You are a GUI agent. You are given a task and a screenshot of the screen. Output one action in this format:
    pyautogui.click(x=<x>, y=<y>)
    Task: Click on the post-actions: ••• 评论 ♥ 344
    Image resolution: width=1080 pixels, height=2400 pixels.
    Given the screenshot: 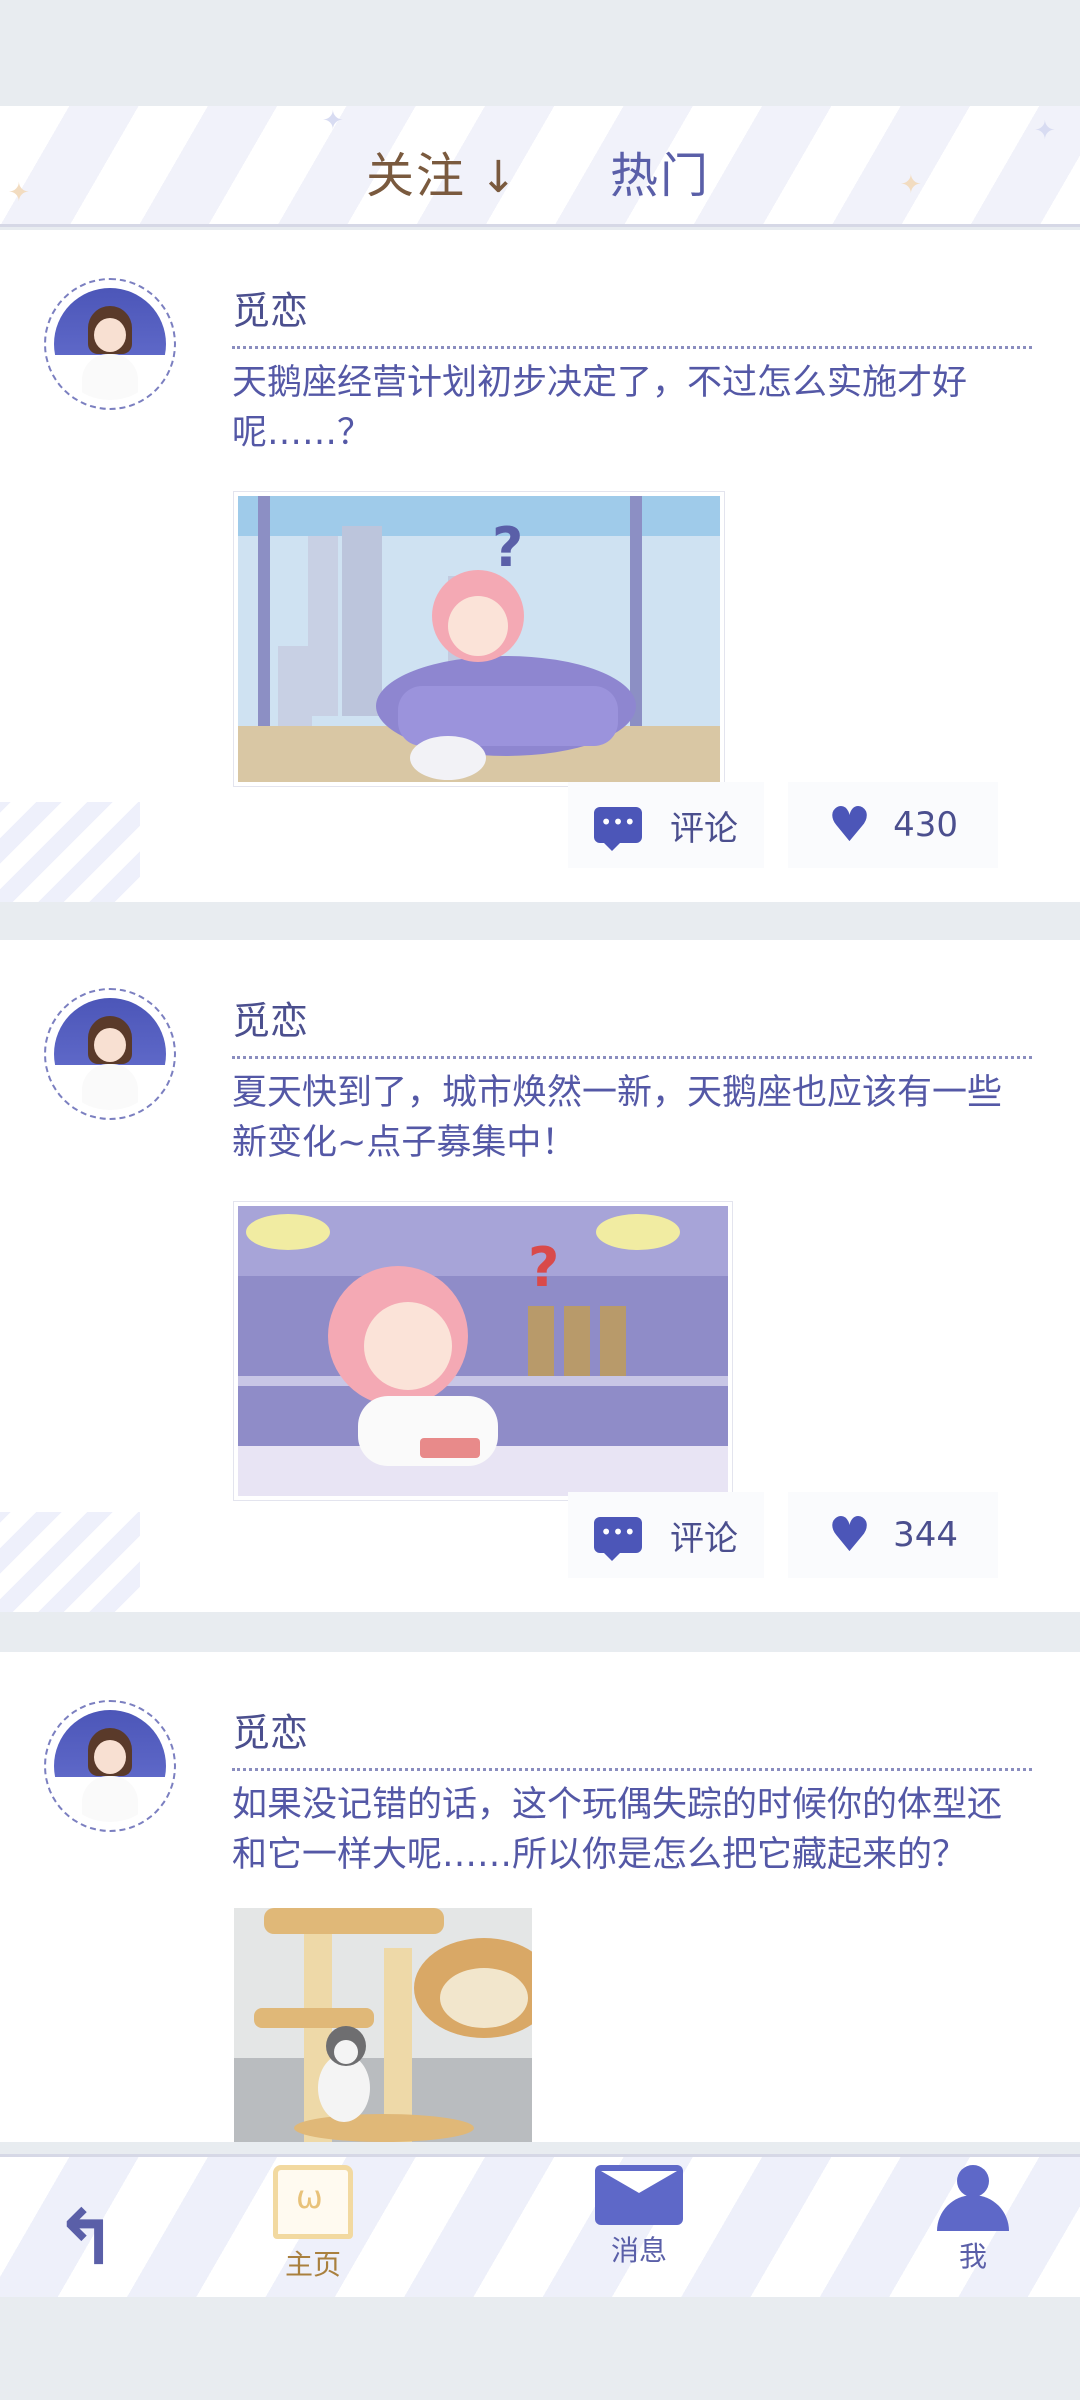 What is the action you would take?
    pyautogui.click(x=788, y=1535)
    